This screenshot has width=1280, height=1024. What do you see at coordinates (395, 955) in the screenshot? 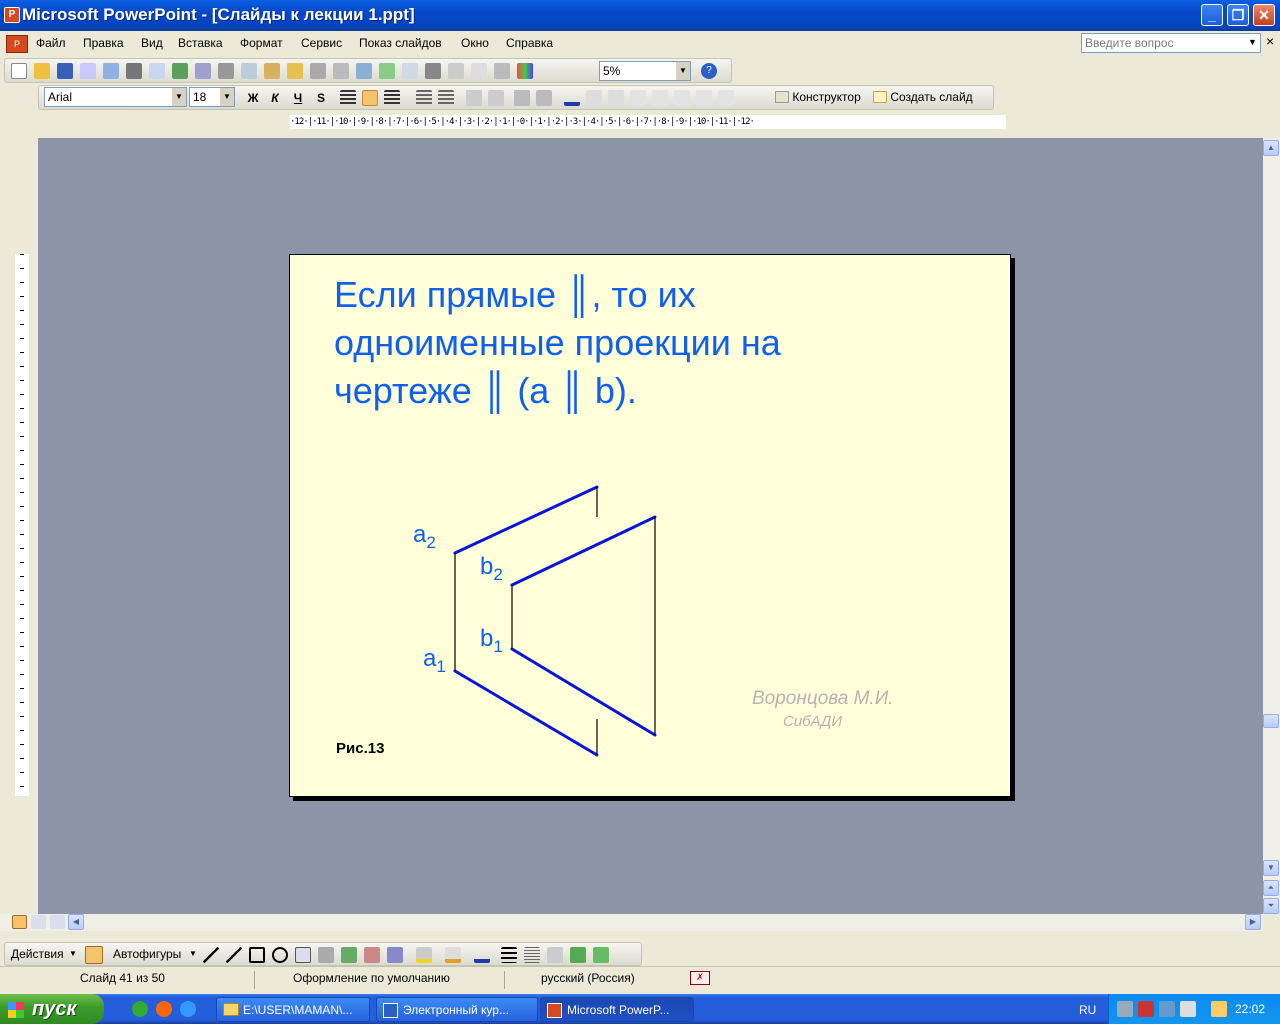
I see `picture-tool-icon` at bounding box center [395, 955].